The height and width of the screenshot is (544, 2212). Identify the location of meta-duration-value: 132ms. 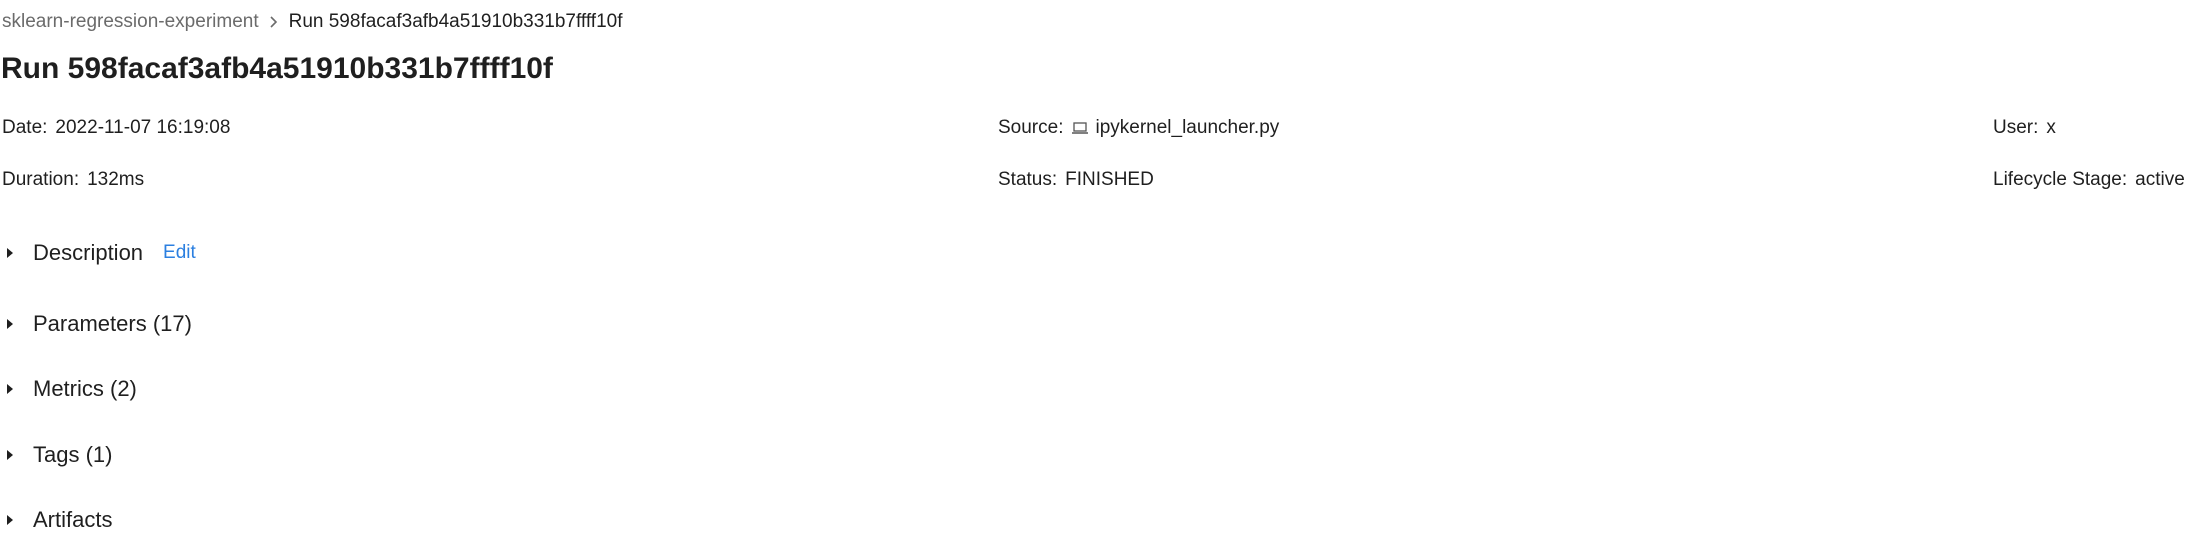
(116, 179).